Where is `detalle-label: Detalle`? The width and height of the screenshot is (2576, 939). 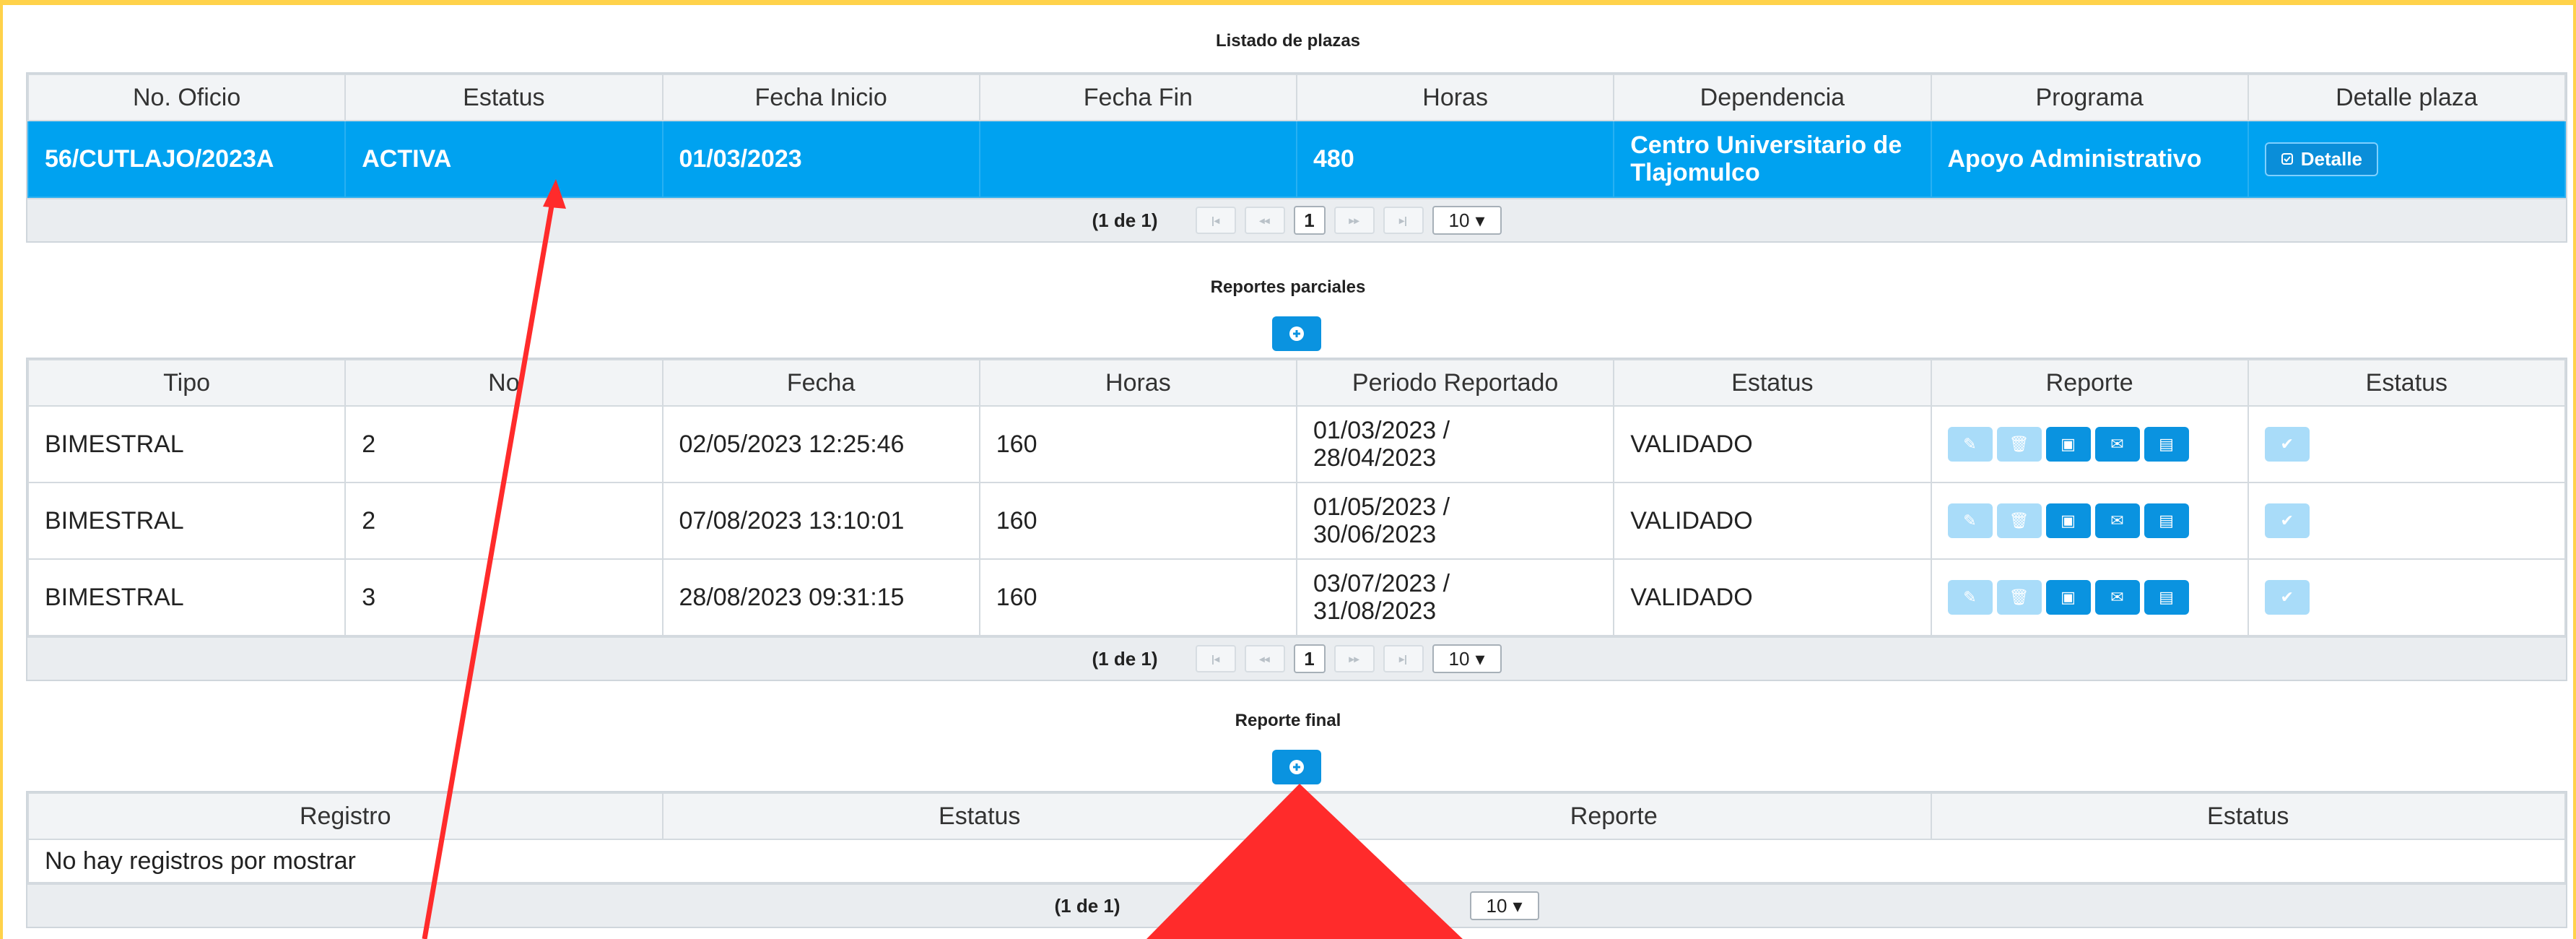
detalle-label: Detalle is located at coordinates (2331, 158).